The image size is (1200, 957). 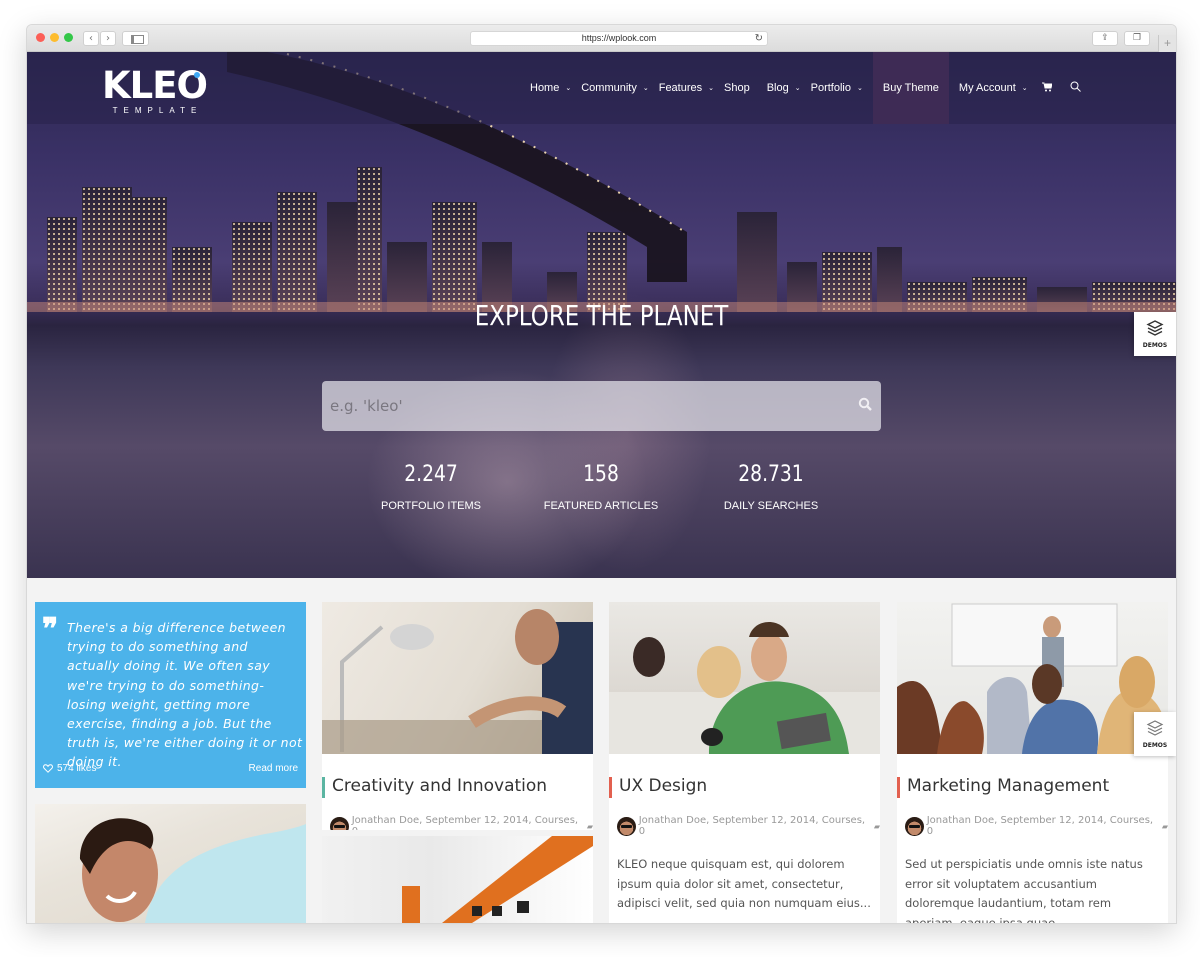 I want to click on nav-item-shop: Shop, so click(x=740, y=88).